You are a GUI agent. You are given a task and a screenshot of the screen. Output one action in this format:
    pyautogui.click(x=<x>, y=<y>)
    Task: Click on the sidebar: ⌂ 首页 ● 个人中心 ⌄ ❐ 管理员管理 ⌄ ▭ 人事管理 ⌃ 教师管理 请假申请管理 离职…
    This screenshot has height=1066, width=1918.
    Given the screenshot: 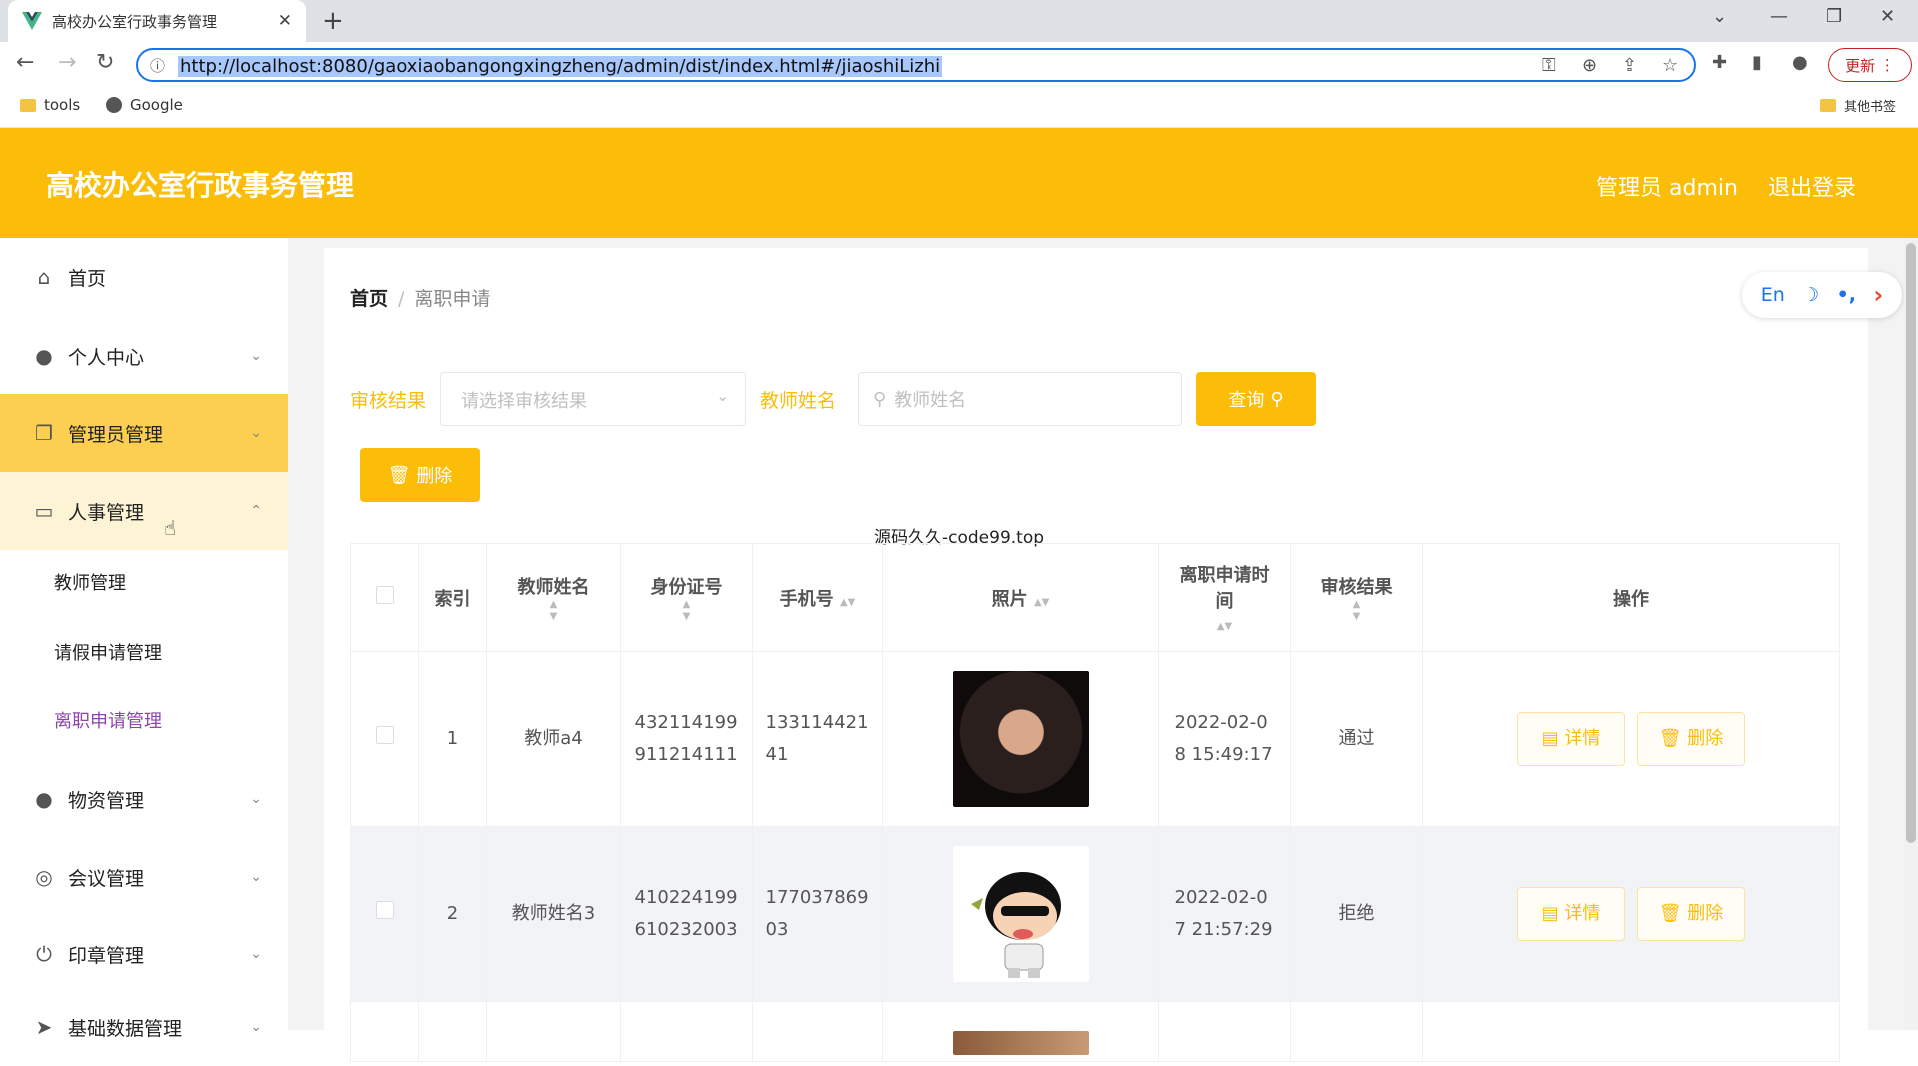 What is the action you would take?
    pyautogui.click(x=144, y=639)
    